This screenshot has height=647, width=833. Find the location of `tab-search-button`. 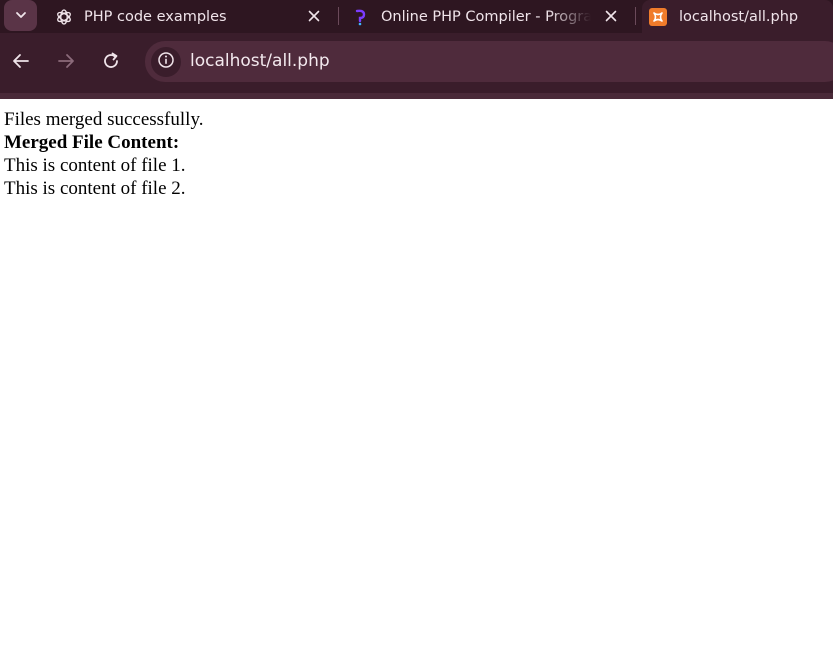

tab-search-button is located at coordinates (20, 15).